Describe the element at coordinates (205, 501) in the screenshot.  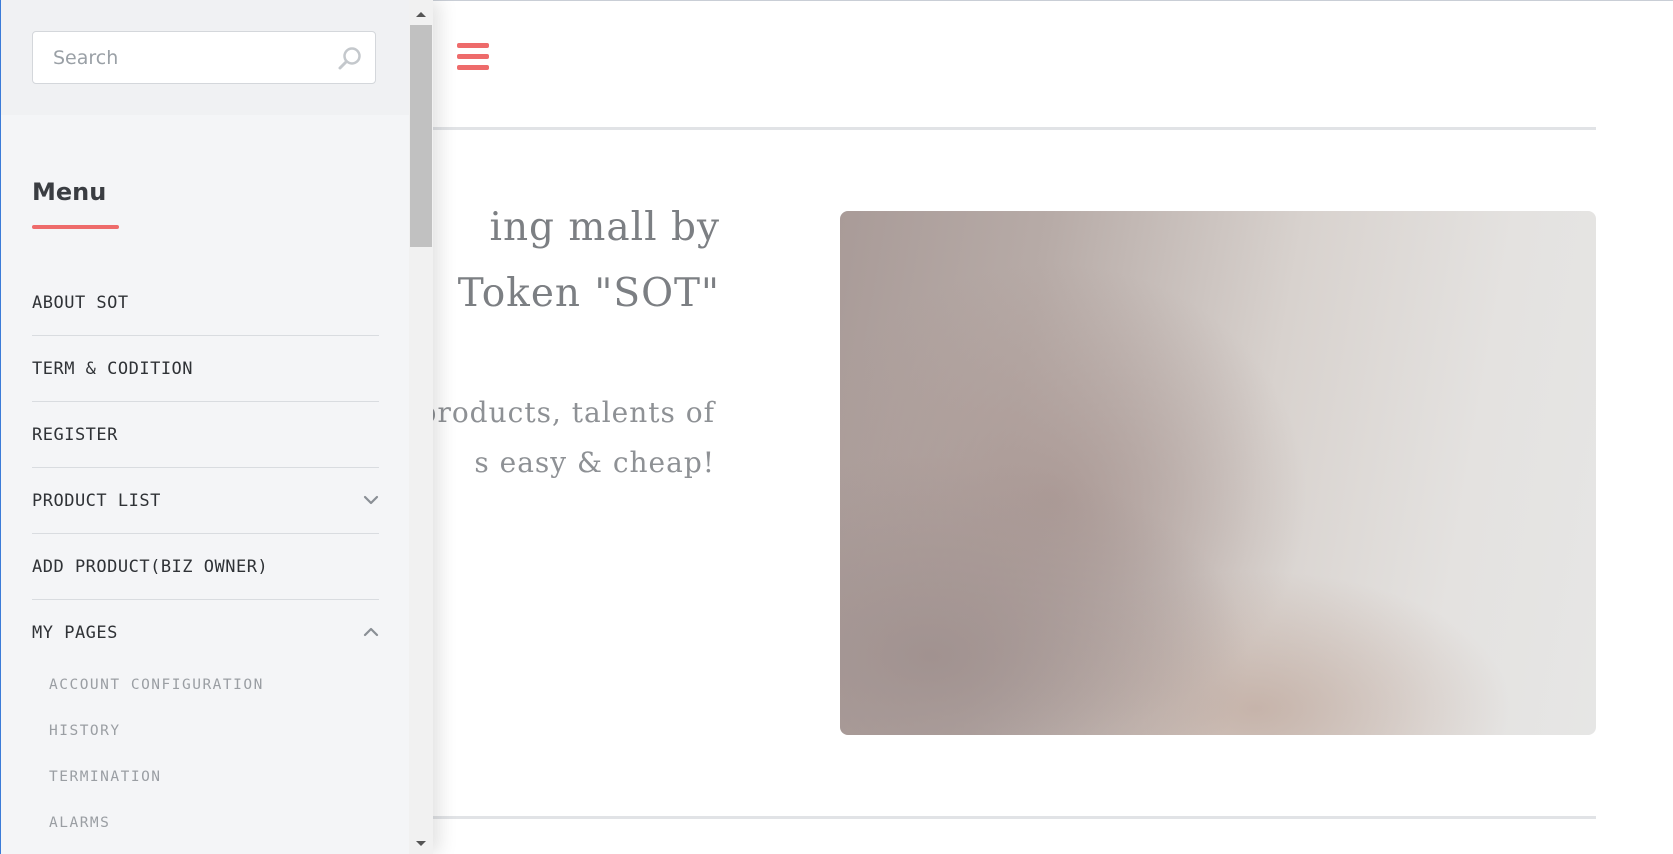
I see `menu-item-product-list: PRODUCT LIST` at that location.